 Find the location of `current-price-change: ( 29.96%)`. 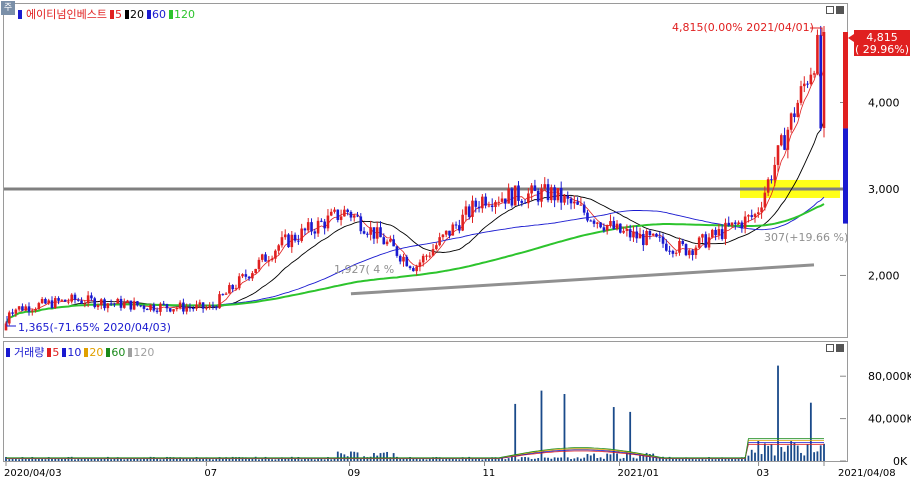

current-price-change: ( 29.96%) is located at coordinates (882, 49).